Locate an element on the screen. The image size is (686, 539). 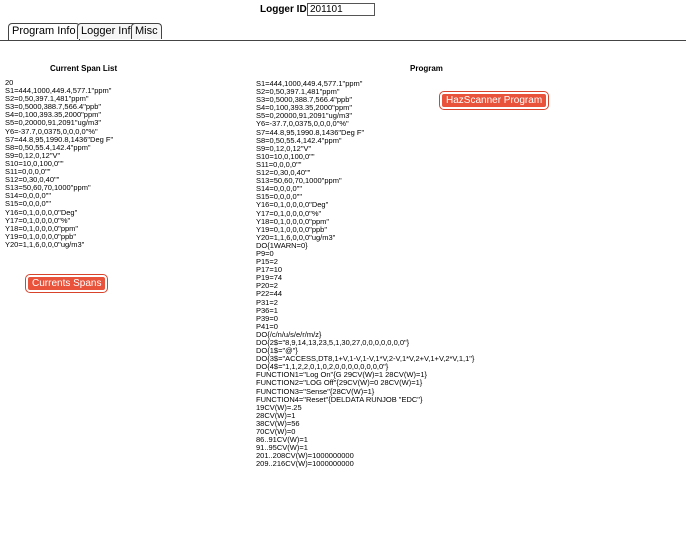
current-span-list-heading: Current Span List is located at coordinates (84, 68).